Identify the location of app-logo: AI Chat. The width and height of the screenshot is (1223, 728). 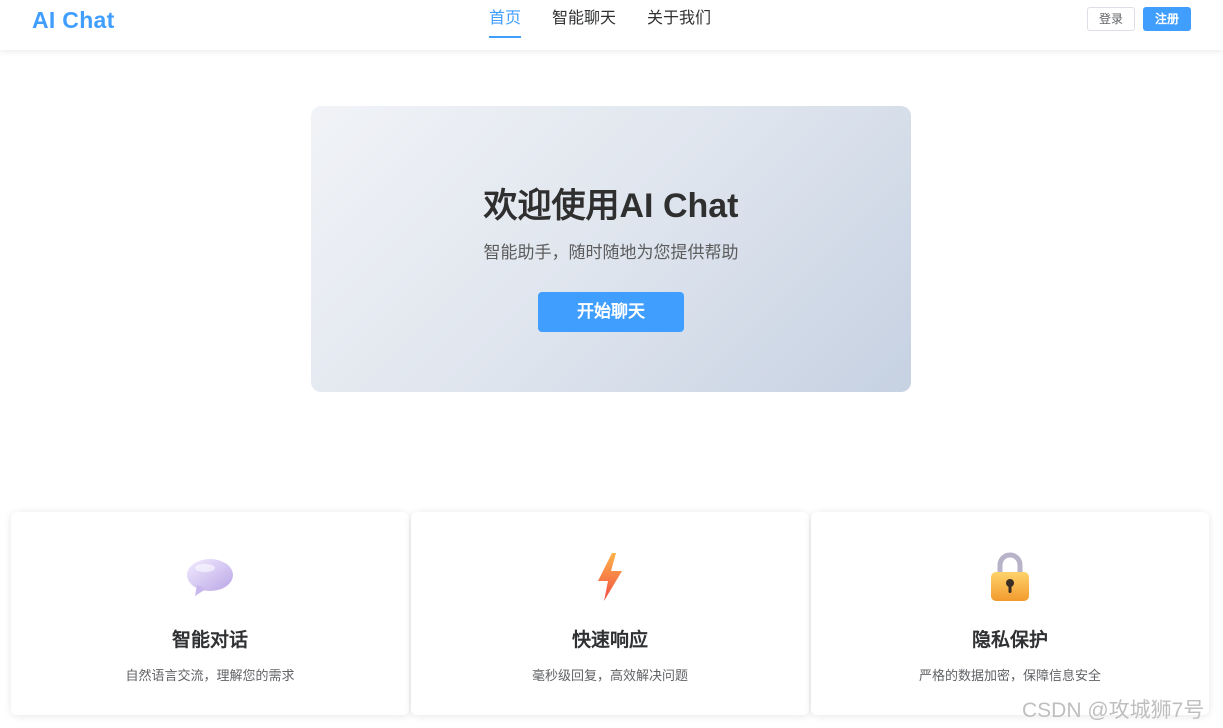
(73, 20).